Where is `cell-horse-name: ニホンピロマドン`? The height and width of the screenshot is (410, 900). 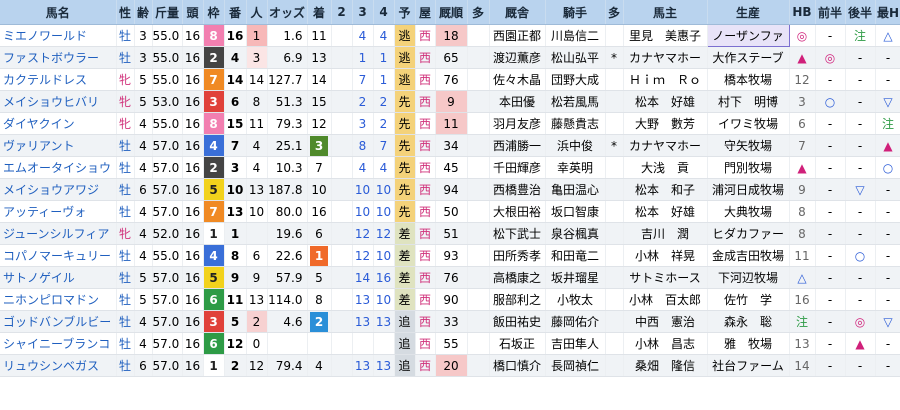
cell-horse-name: ニホンピロマドン is located at coordinates (58, 299).